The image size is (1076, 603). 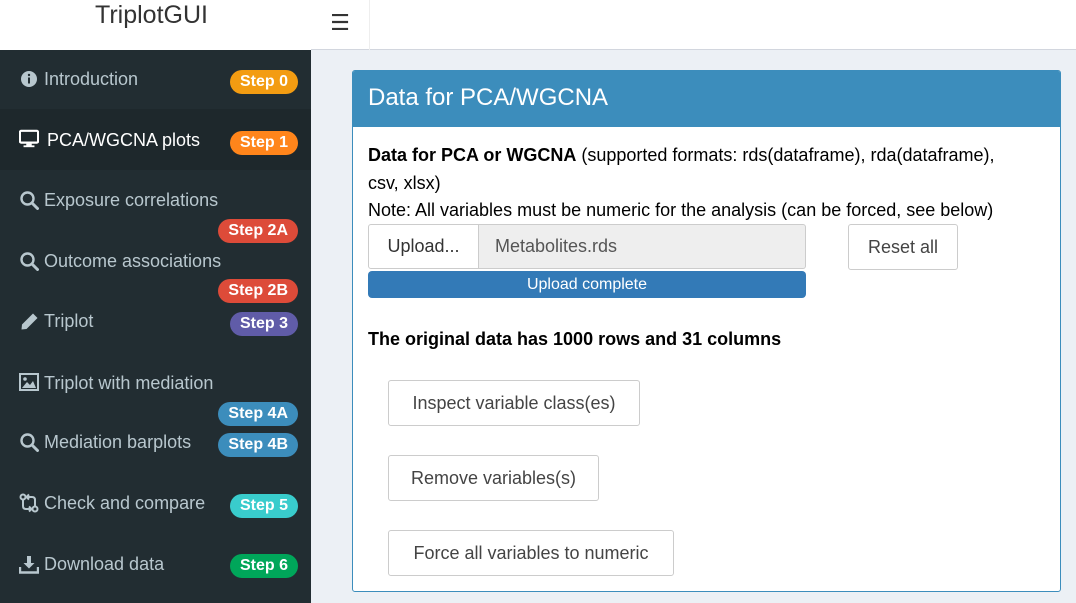 What do you see at coordinates (263, 566) in the screenshot?
I see `step-badge: Step 6` at bounding box center [263, 566].